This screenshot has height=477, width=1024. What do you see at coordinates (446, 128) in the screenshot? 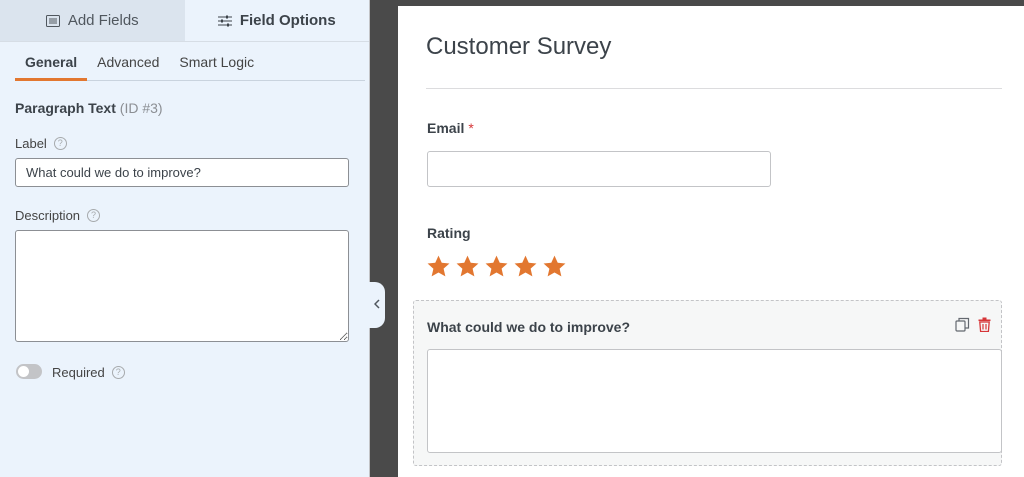
I see `email-label-text: Email` at bounding box center [446, 128].